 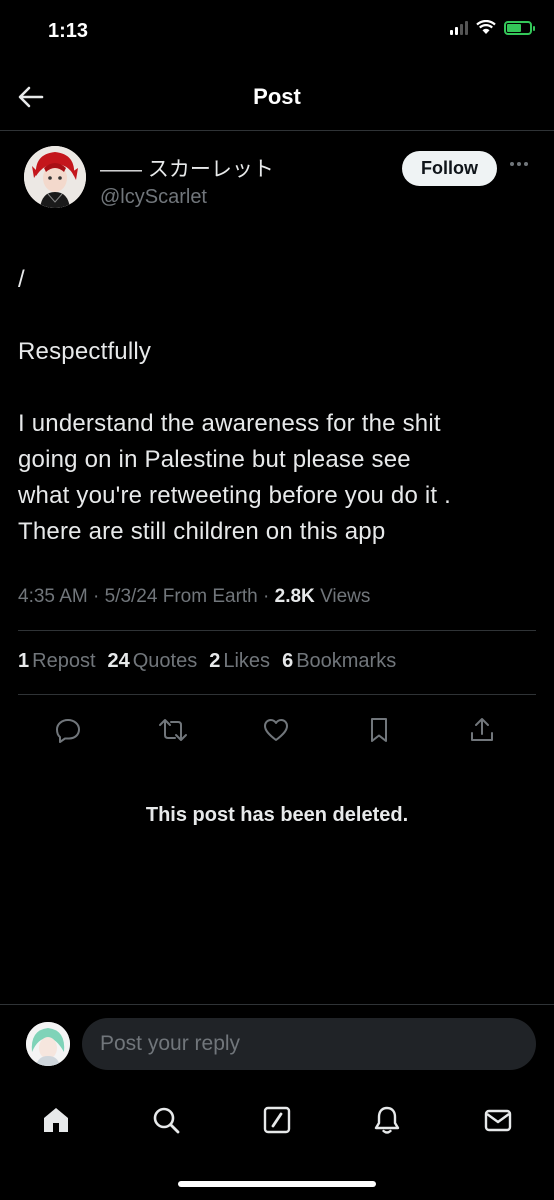 What do you see at coordinates (449, 168) in the screenshot?
I see `follow-button: Follow` at bounding box center [449, 168].